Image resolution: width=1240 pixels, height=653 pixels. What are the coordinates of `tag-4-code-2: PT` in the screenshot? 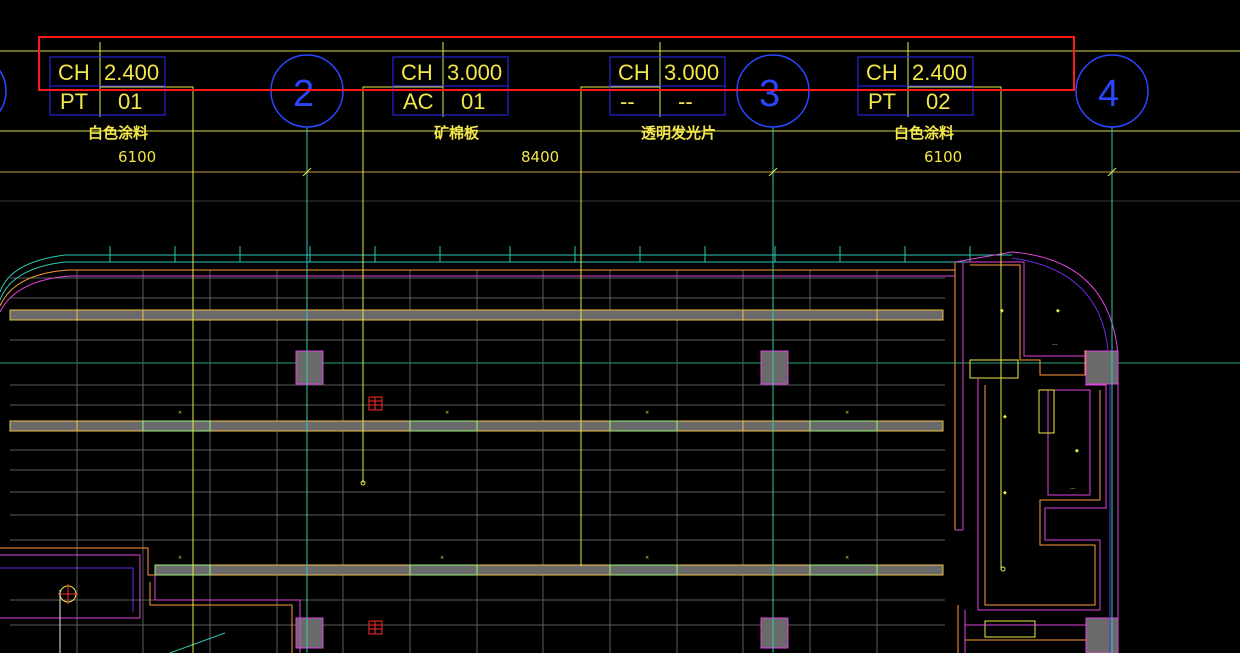 It's located at (882, 101).